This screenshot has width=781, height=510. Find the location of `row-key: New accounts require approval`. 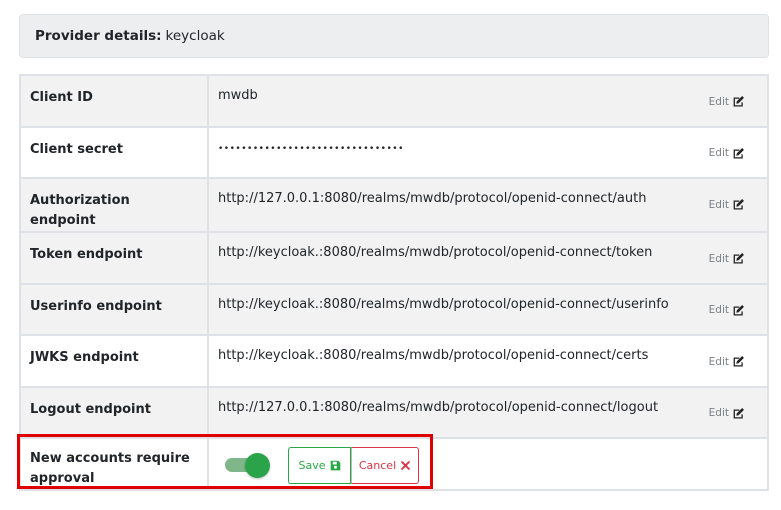

row-key: New accounts require approval is located at coordinates (114, 464).